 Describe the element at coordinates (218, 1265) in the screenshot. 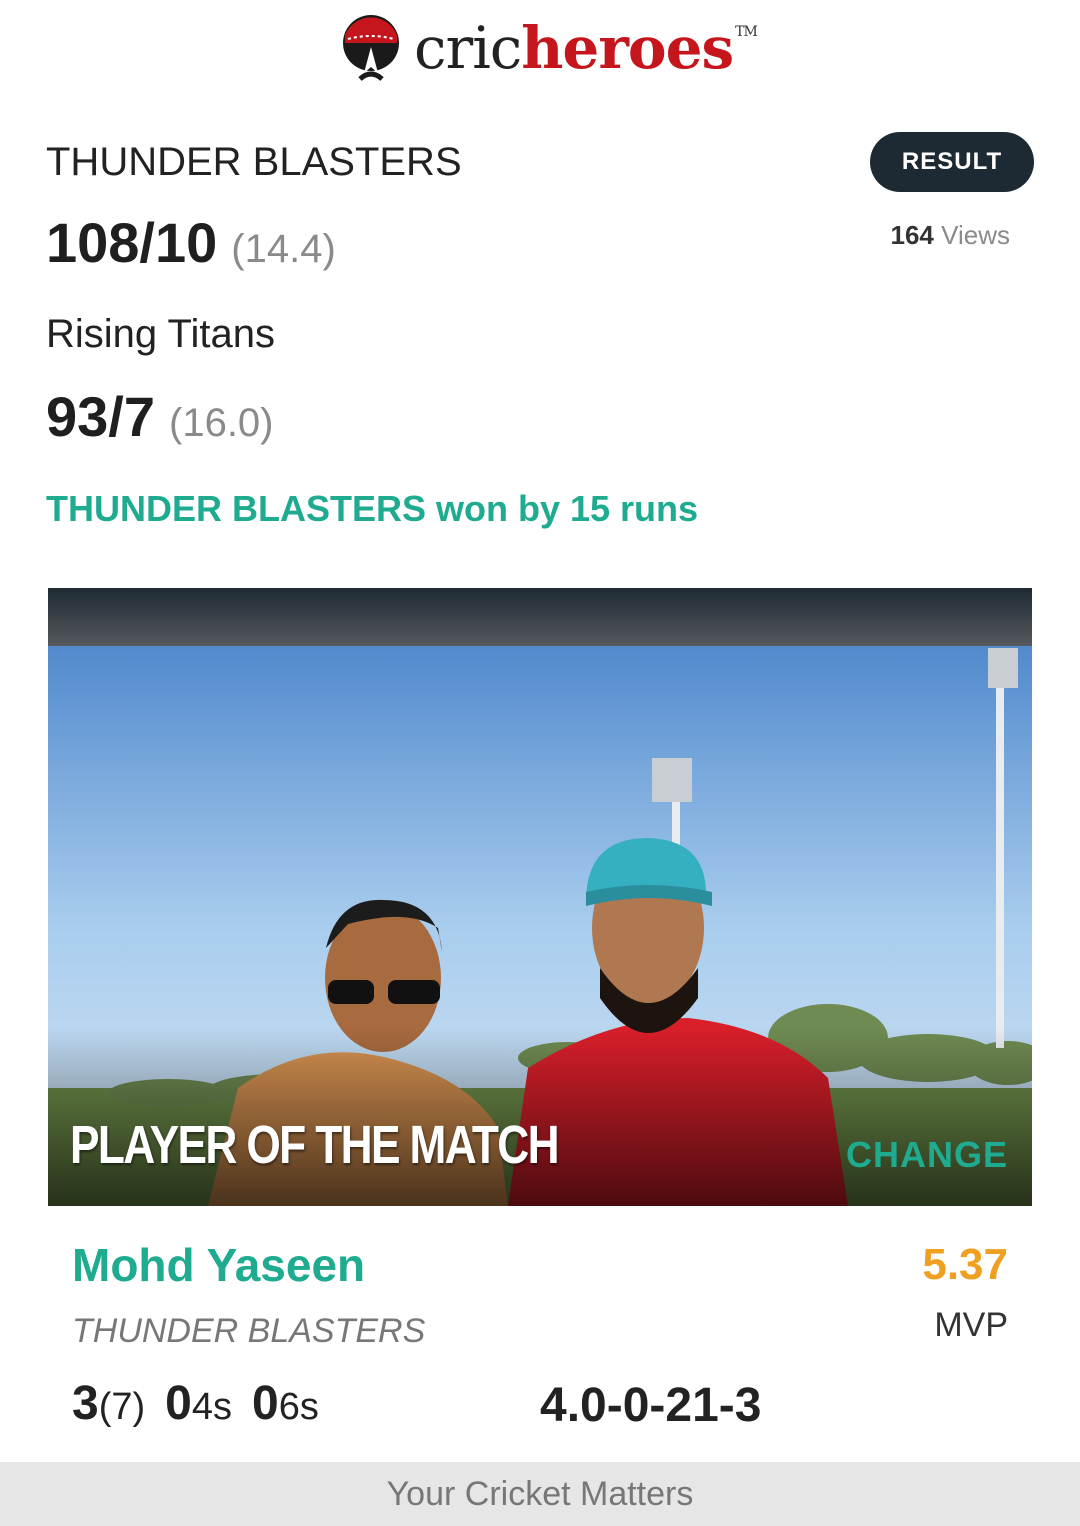

I see `player-name: Mohd Yaseen` at that location.